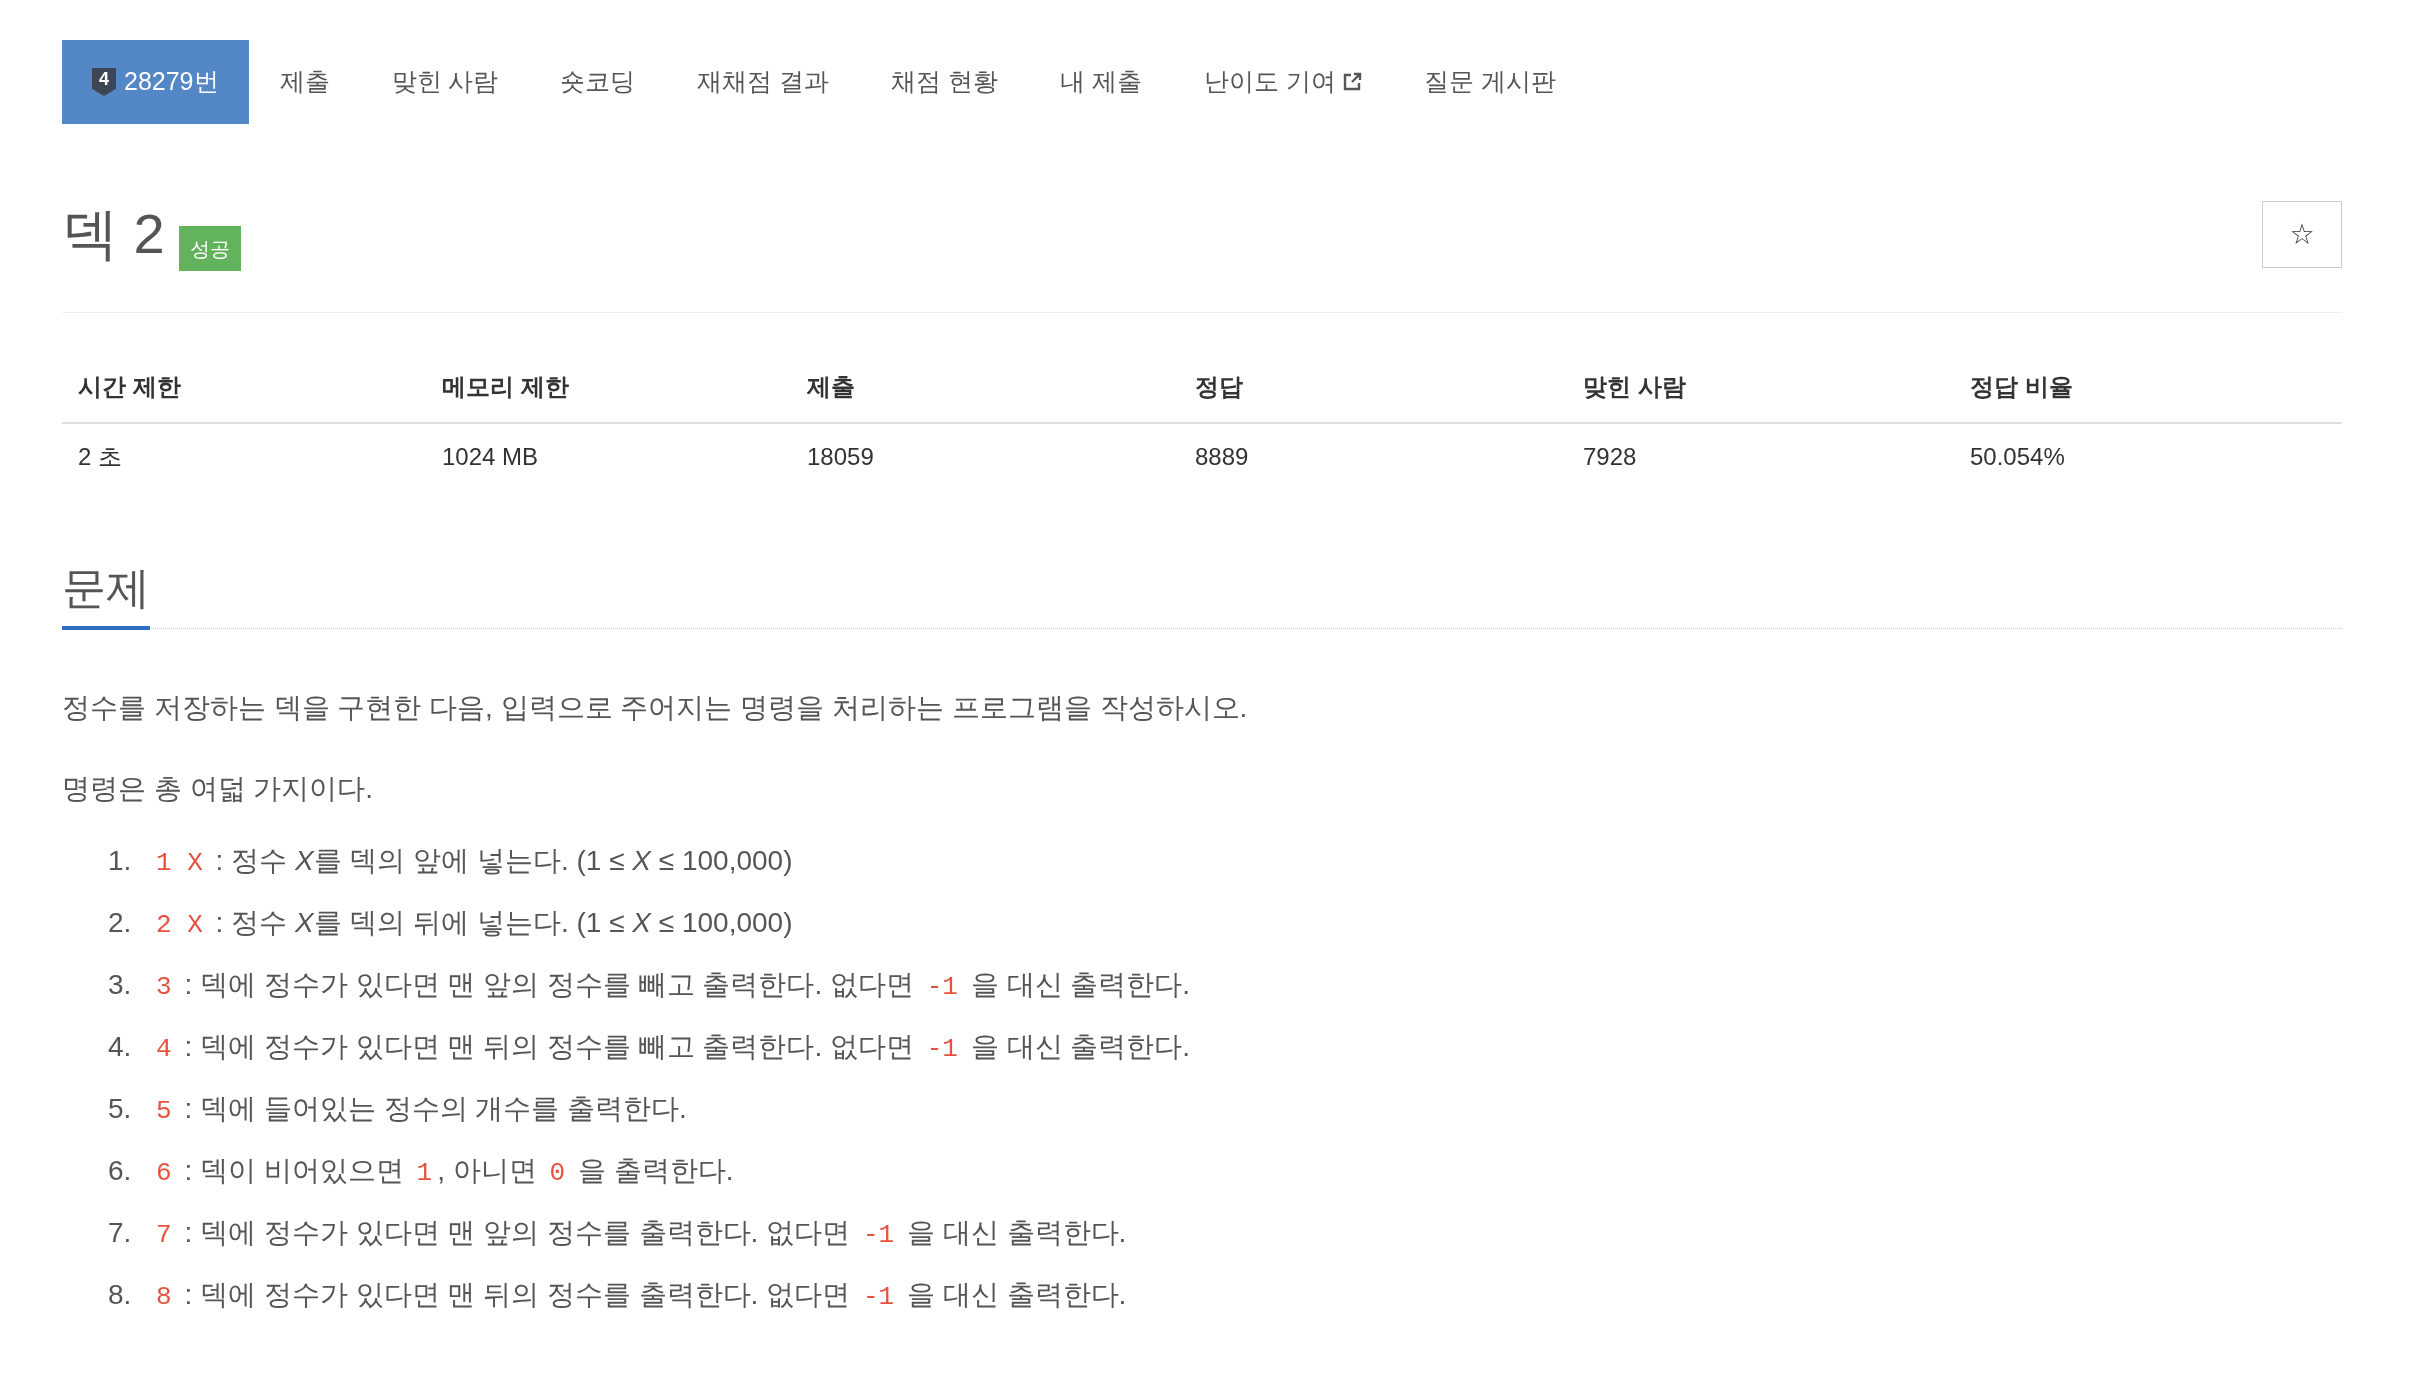 The width and height of the screenshot is (2430, 1374). Describe the element at coordinates (1222, 456) in the screenshot. I see `table-cell: 8889` at that location.